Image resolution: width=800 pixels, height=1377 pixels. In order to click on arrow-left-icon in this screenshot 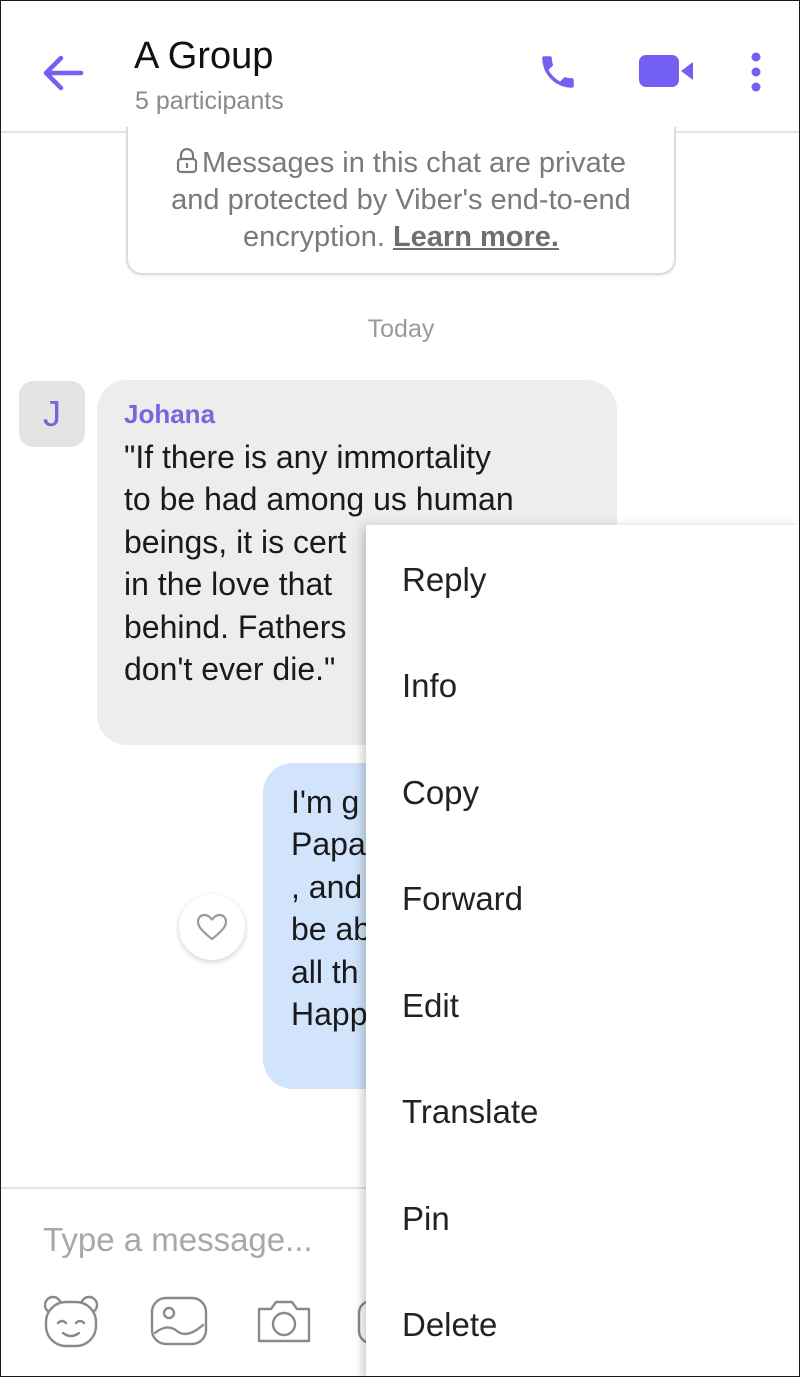, I will do `click(63, 73)`.